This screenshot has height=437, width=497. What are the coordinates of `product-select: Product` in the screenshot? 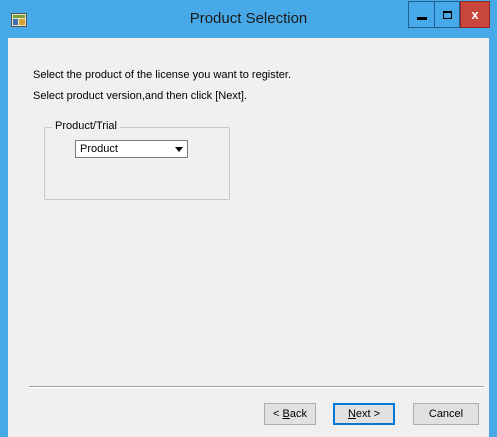 It's located at (131, 149).